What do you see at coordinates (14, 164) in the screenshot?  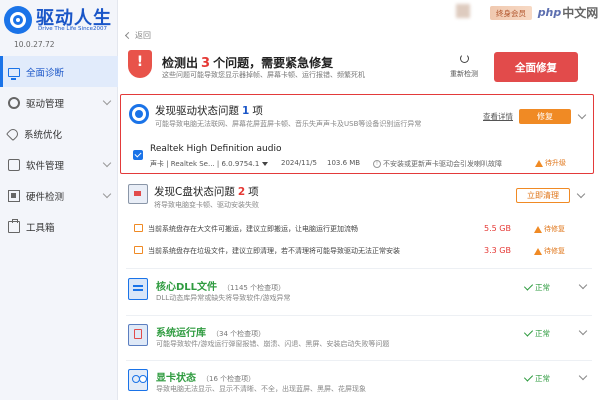 I see `box-icon` at bounding box center [14, 164].